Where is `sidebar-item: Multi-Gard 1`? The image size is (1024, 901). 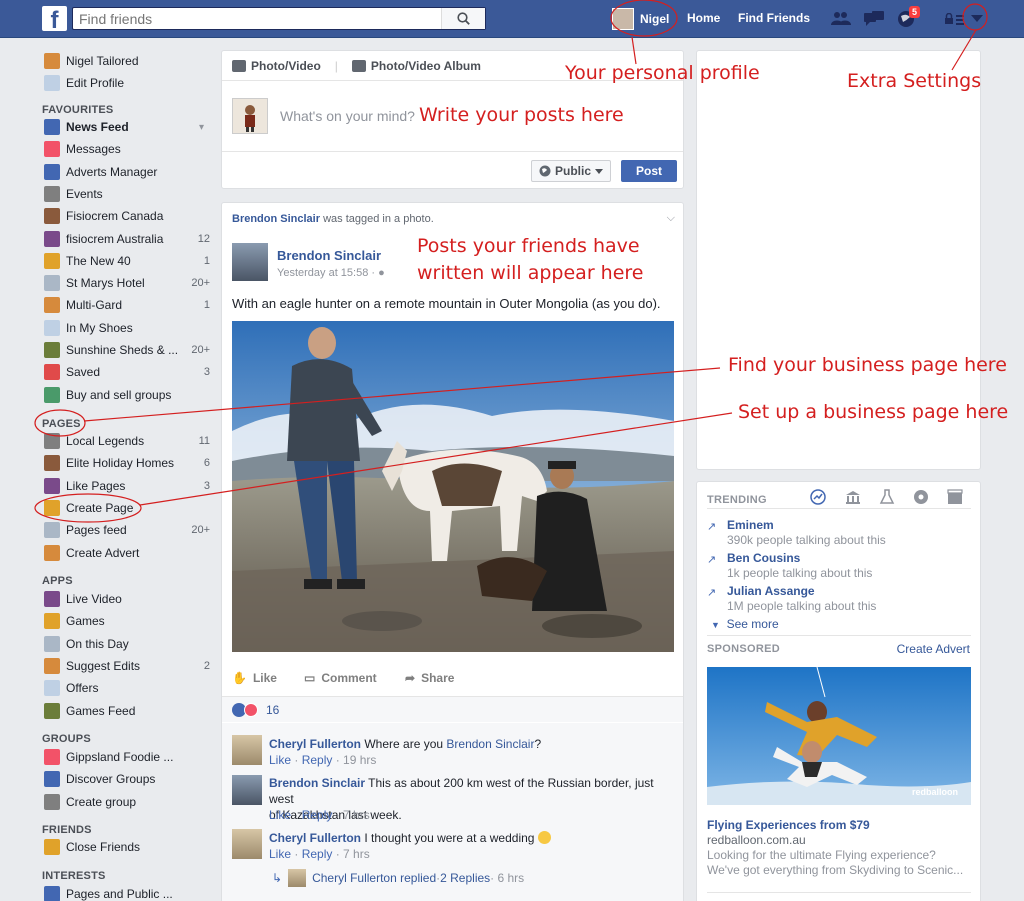 sidebar-item: Multi-Gard 1 is located at coordinates (127, 305).